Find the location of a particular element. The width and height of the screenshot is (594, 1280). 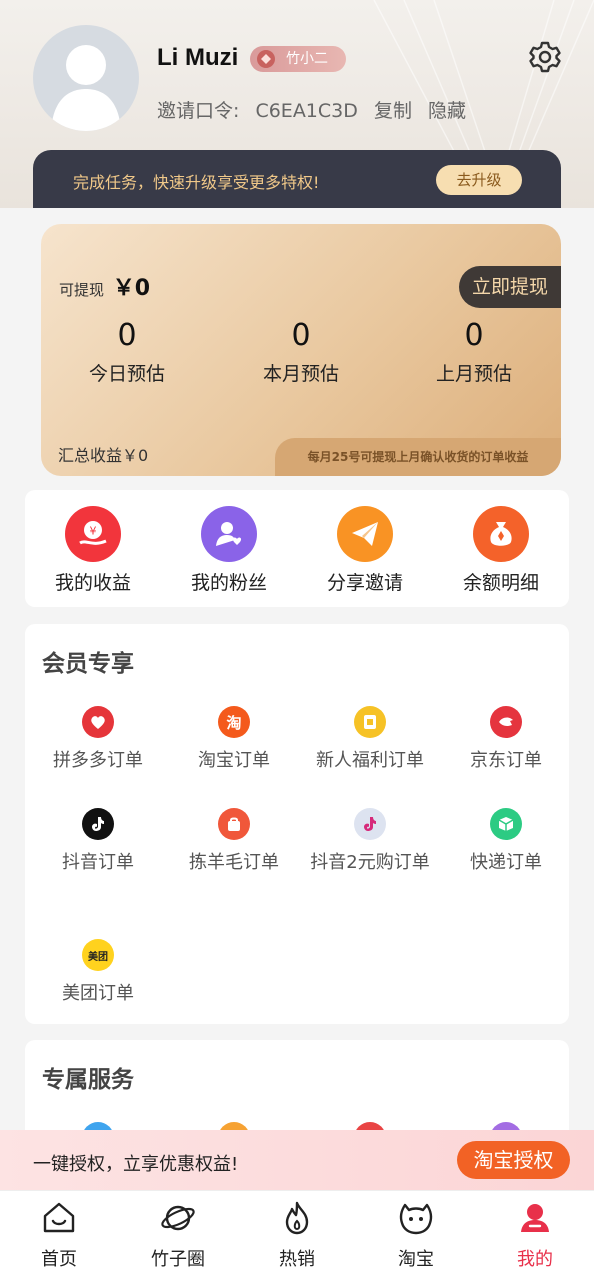

douyin-2yuan-icon is located at coordinates (370, 824).